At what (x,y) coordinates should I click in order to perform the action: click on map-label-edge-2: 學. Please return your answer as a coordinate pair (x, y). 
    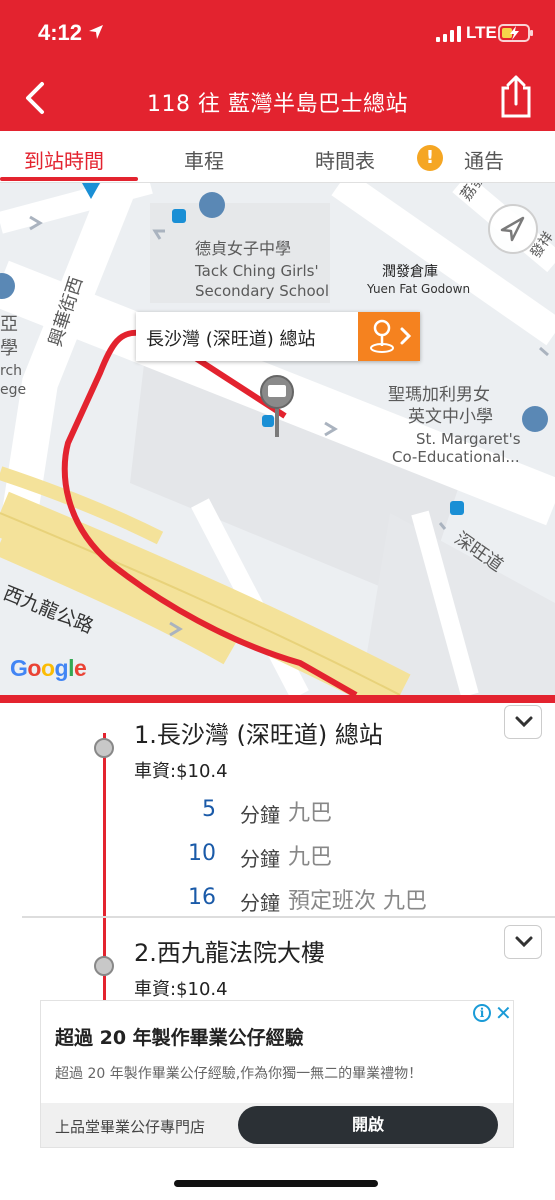
    Looking at the image, I should click on (9, 348).